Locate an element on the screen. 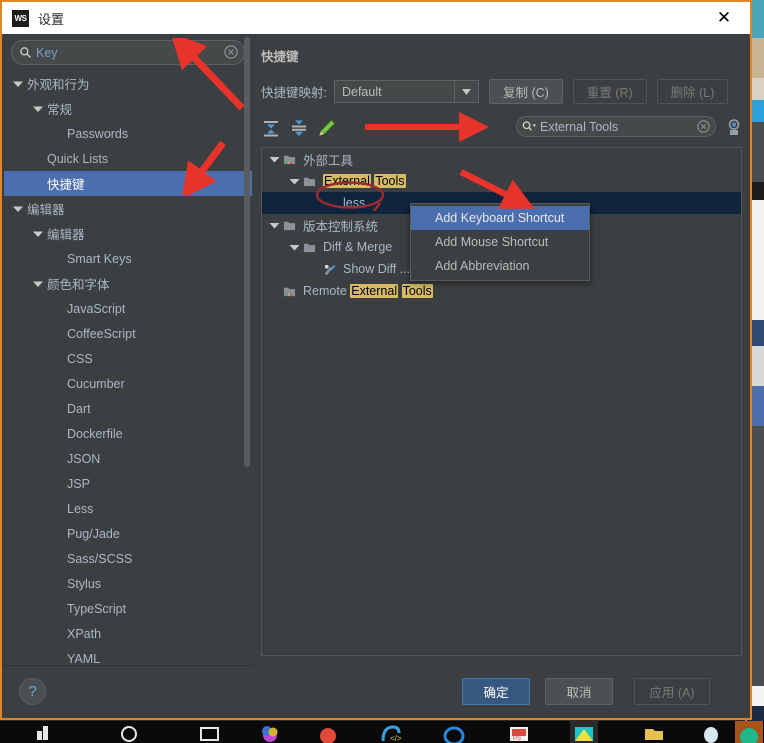  sidebar-item-label: Stylus is located at coordinates (84, 583).